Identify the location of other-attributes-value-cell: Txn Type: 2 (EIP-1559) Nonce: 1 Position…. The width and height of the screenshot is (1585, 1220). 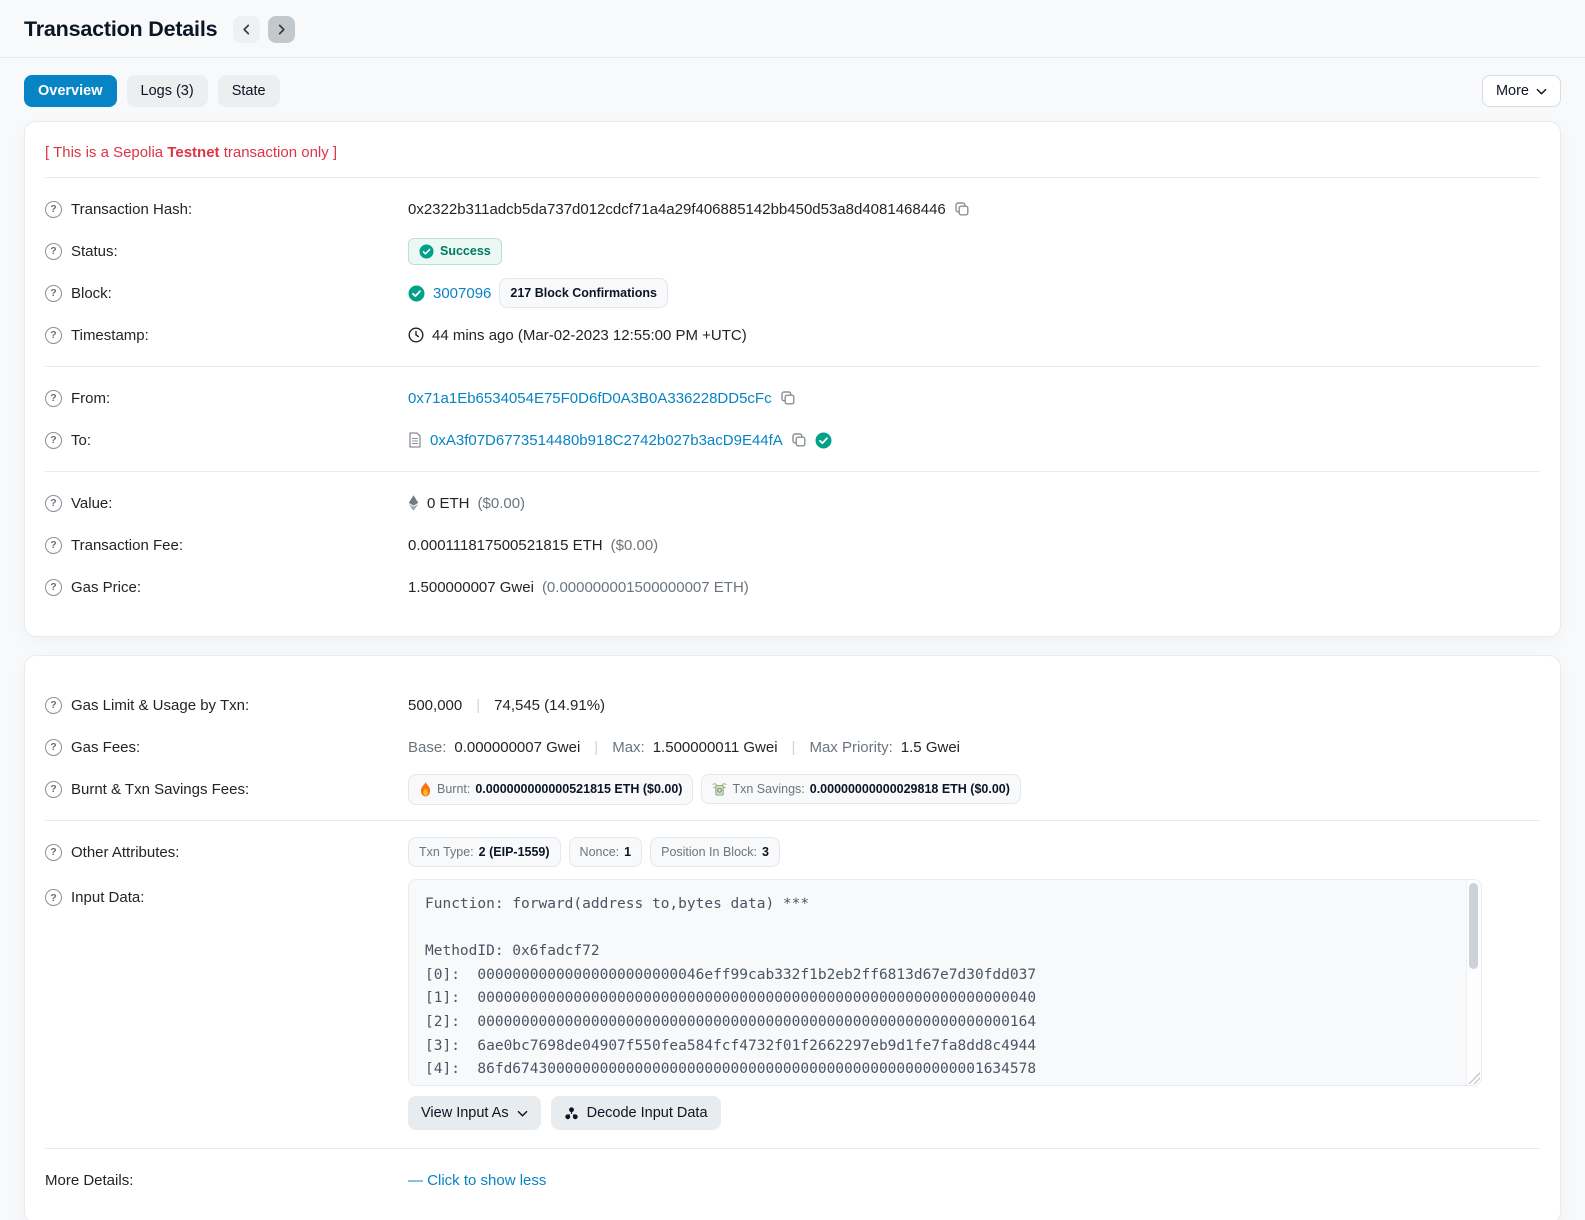
(974, 852).